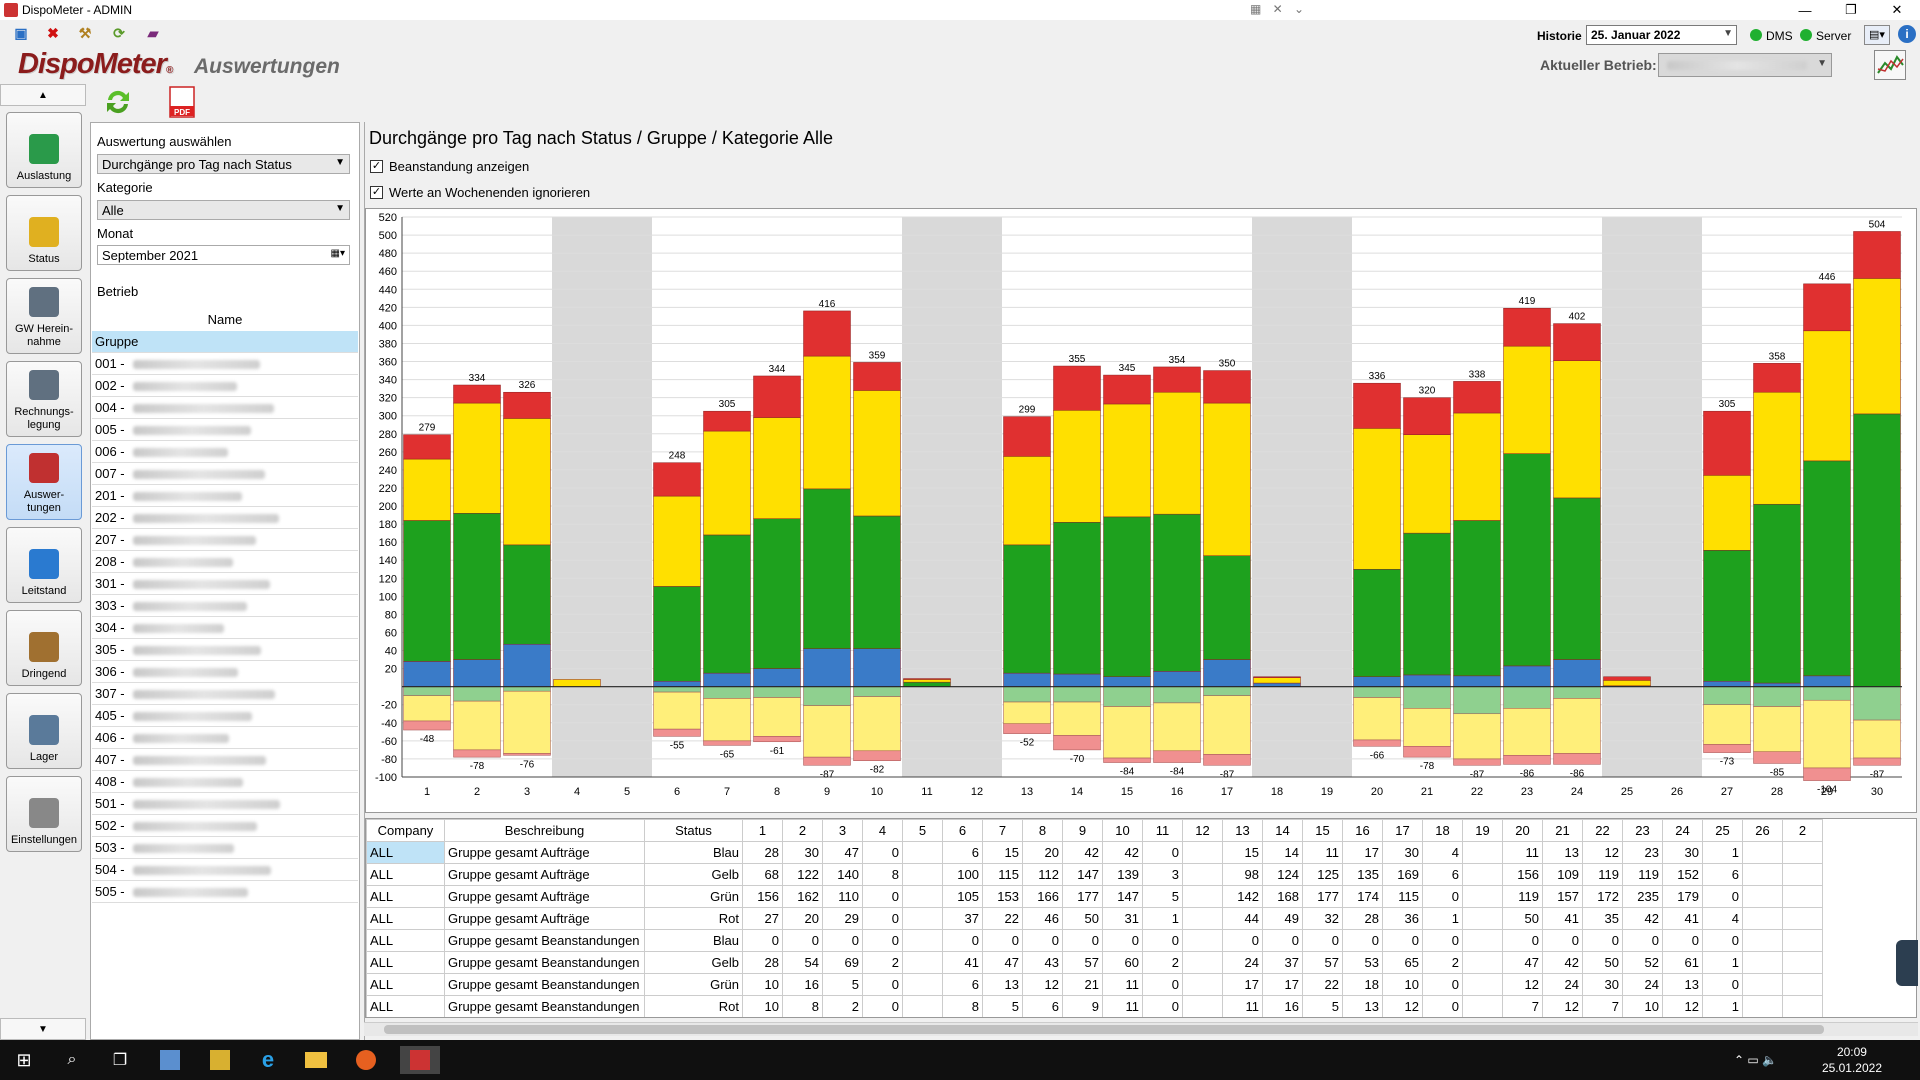  Describe the element at coordinates (225, 540) in the screenshot. I see `betrieb-row: 207 -` at that location.